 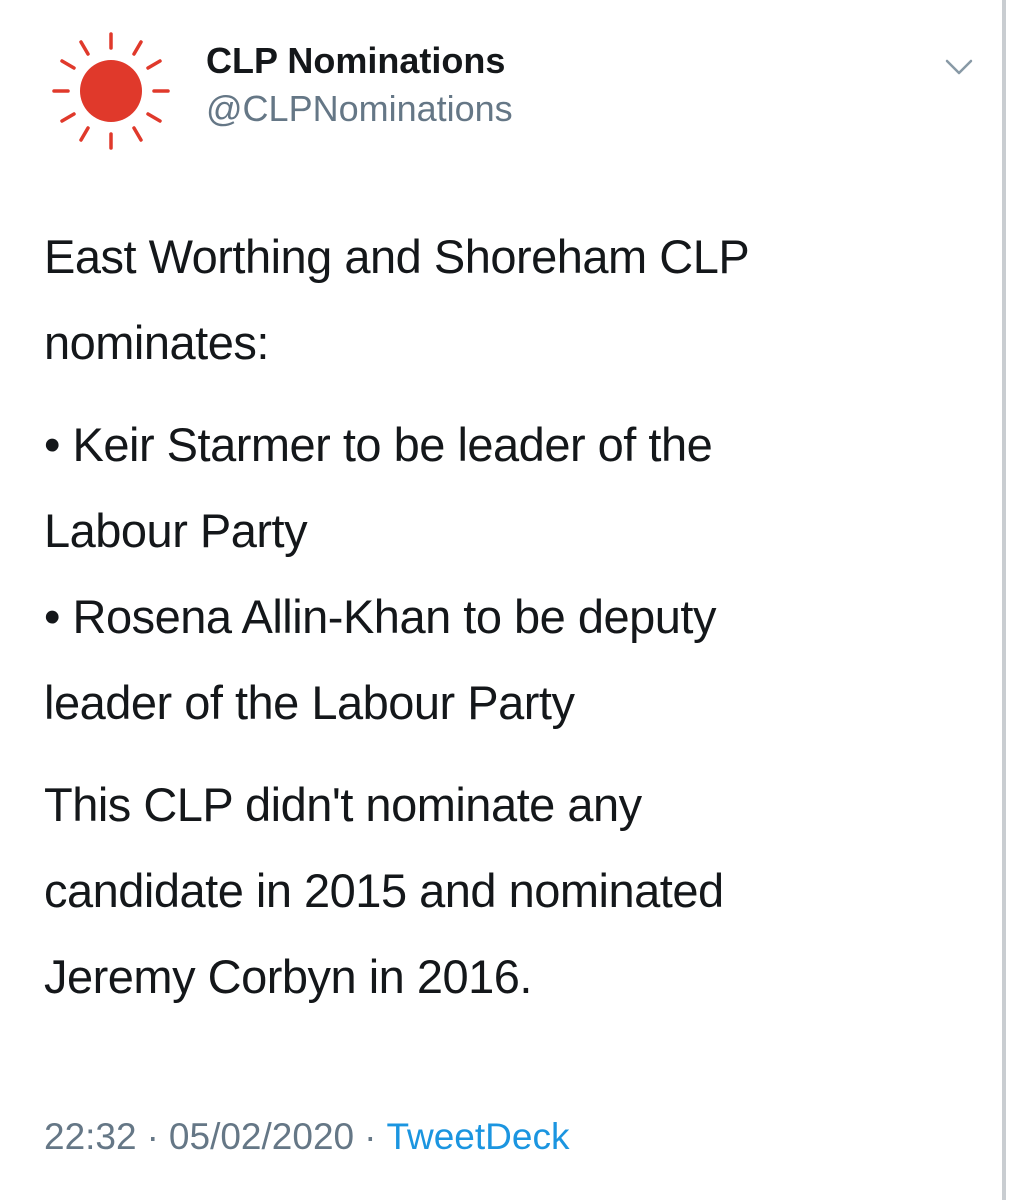 I want to click on list-item-text: Rosena Allin-Khan to be deputy, so click(x=394, y=616).